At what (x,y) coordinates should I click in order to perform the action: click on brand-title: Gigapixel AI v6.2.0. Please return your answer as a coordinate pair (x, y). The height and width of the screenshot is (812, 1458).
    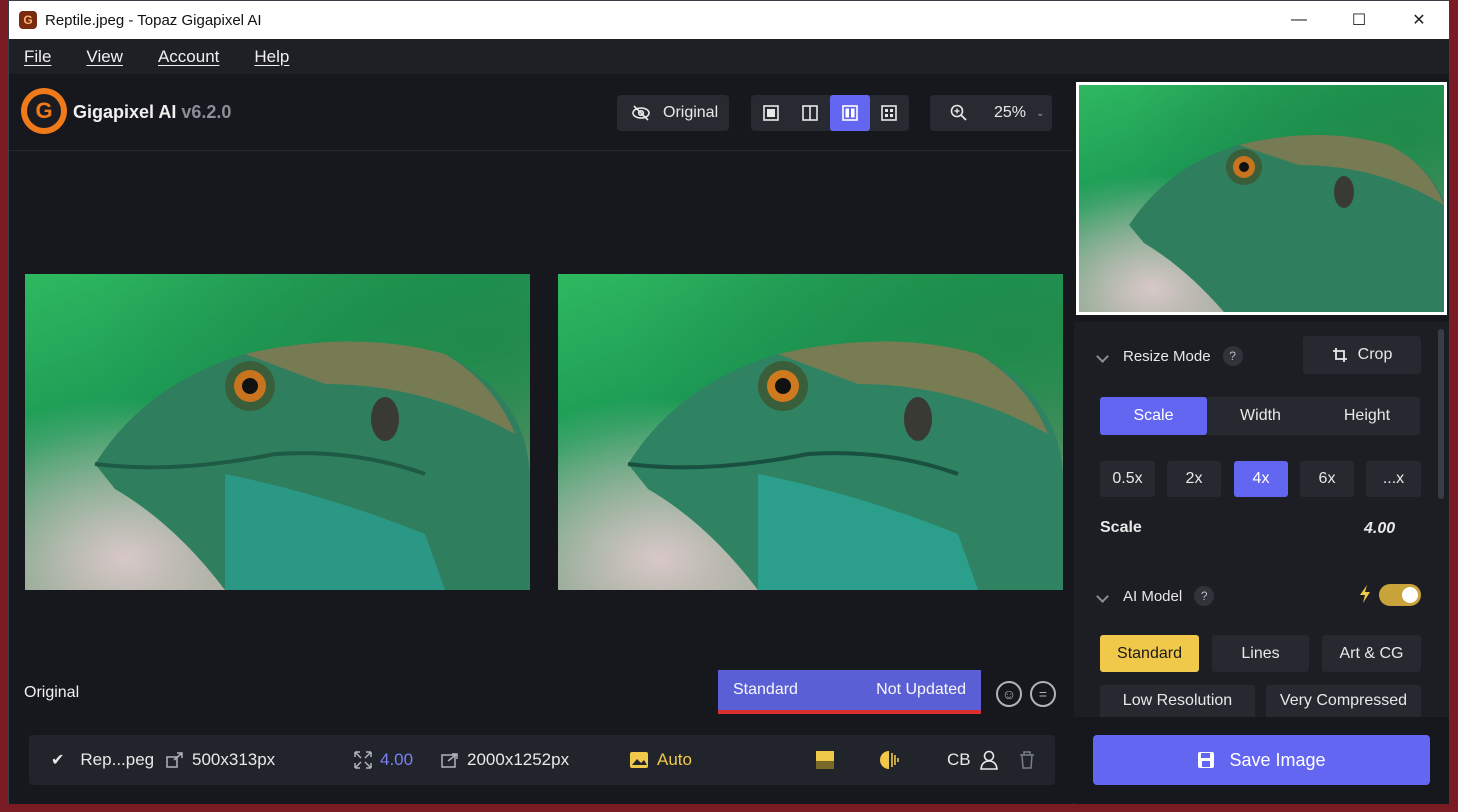
    Looking at the image, I should click on (152, 112).